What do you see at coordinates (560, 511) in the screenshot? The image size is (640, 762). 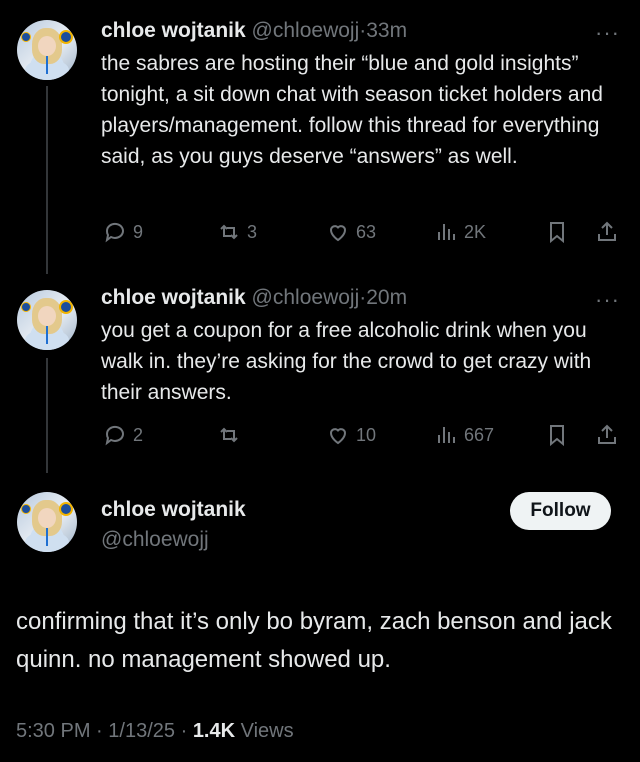 I see `follow-button: Follow` at bounding box center [560, 511].